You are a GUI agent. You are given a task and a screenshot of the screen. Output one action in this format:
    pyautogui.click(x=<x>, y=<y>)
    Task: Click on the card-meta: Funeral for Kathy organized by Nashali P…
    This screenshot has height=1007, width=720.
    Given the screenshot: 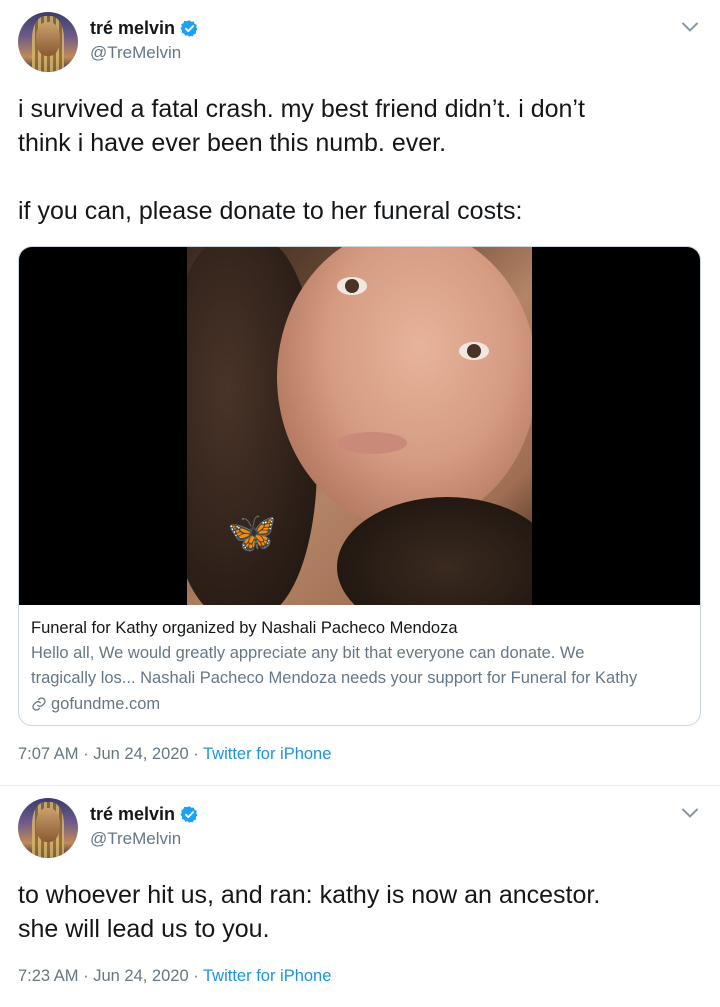 What is the action you would take?
    pyautogui.click(x=359, y=666)
    